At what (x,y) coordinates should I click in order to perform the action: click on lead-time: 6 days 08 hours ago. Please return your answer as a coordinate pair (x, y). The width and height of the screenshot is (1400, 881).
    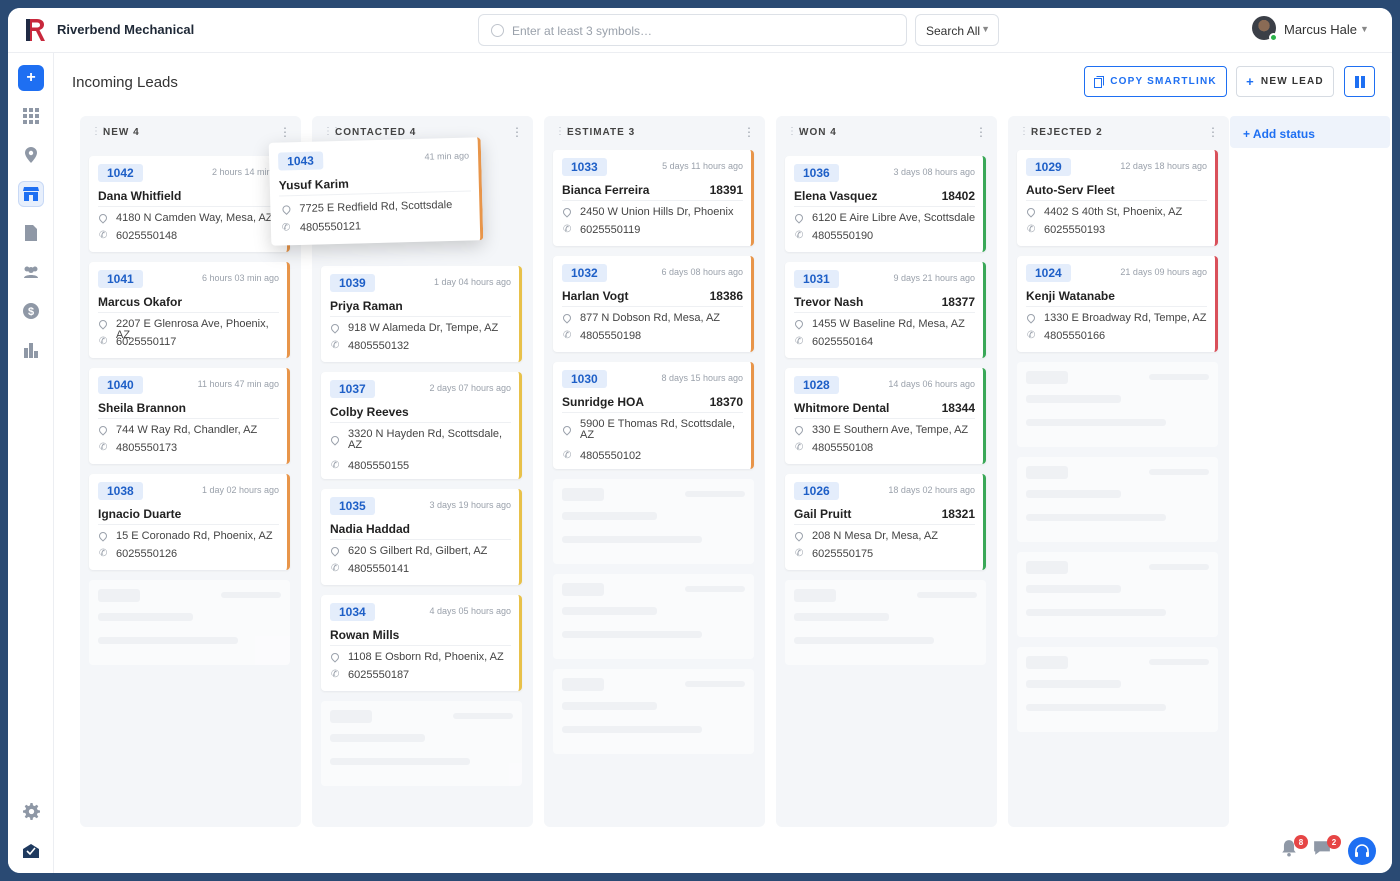
    Looking at the image, I should click on (702, 272).